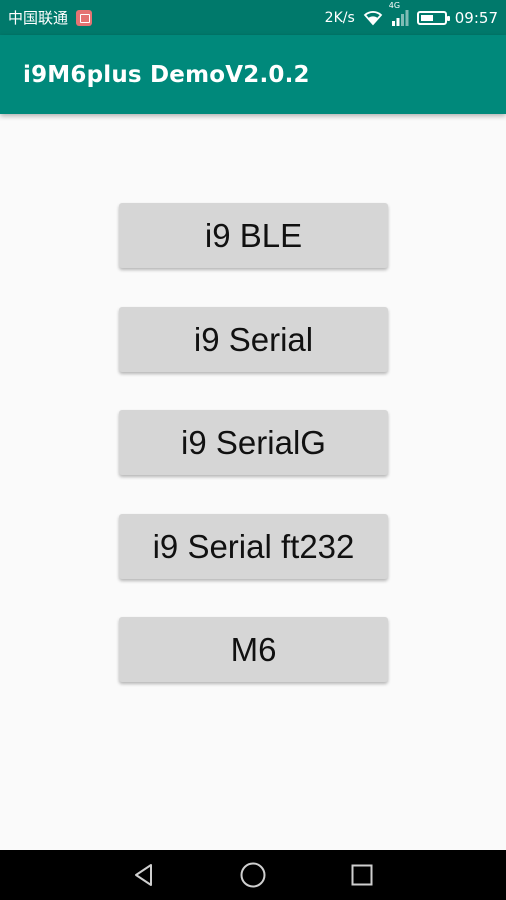 The width and height of the screenshot is (506, 900). Describe the element at coordinates (253, 17) in the screenshot. I see `status-bar: 中国联通 2K/s 4G 09:57` at that location.